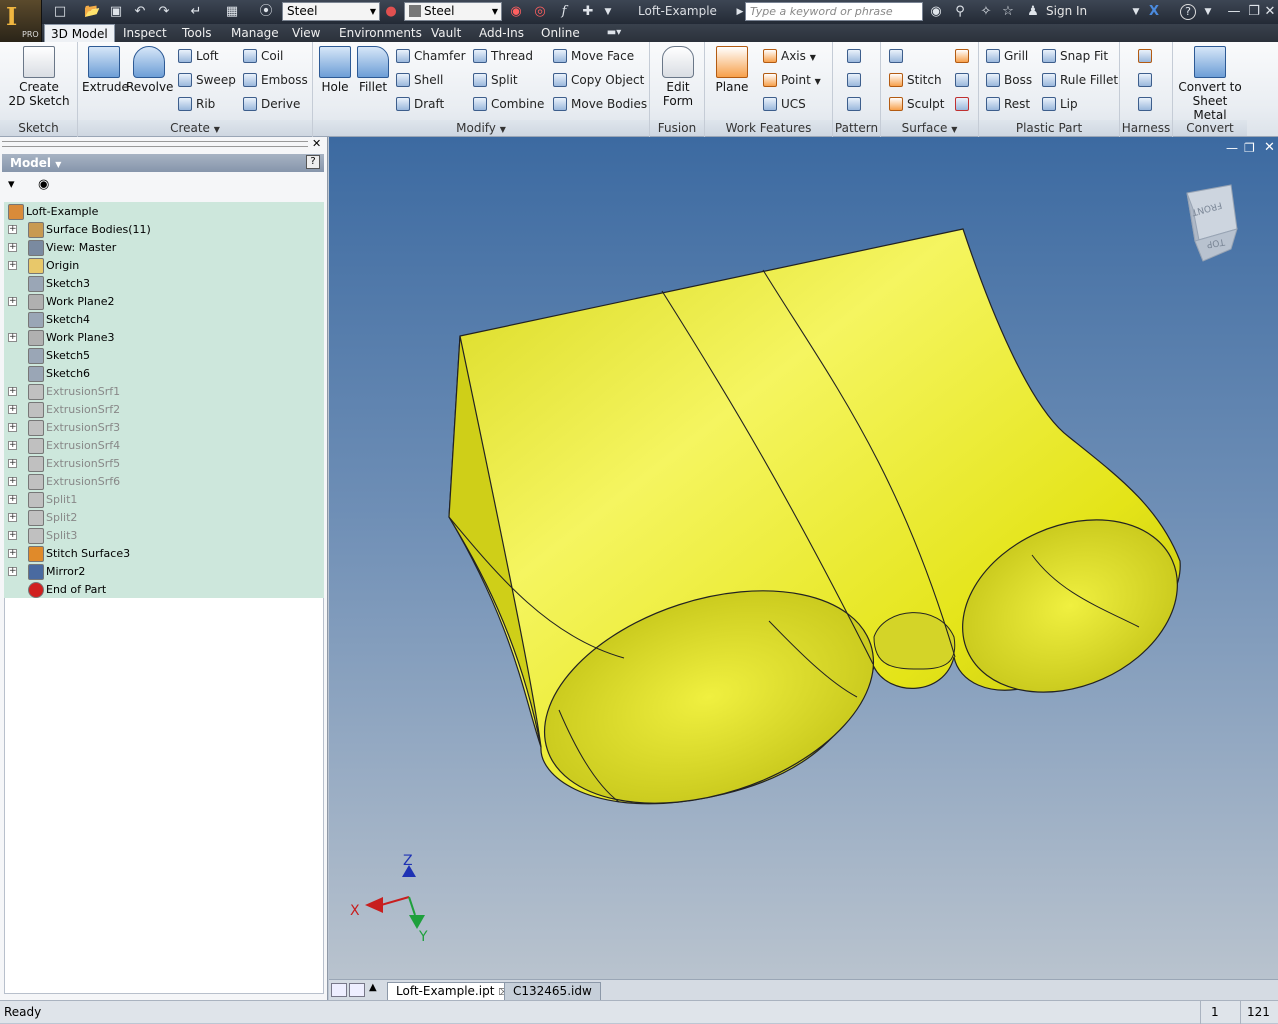 Image resolution: width=1278 pixels, height=1024 pixels. I want to click on adjust-appearance-icon: ◉, so click(516, 12).